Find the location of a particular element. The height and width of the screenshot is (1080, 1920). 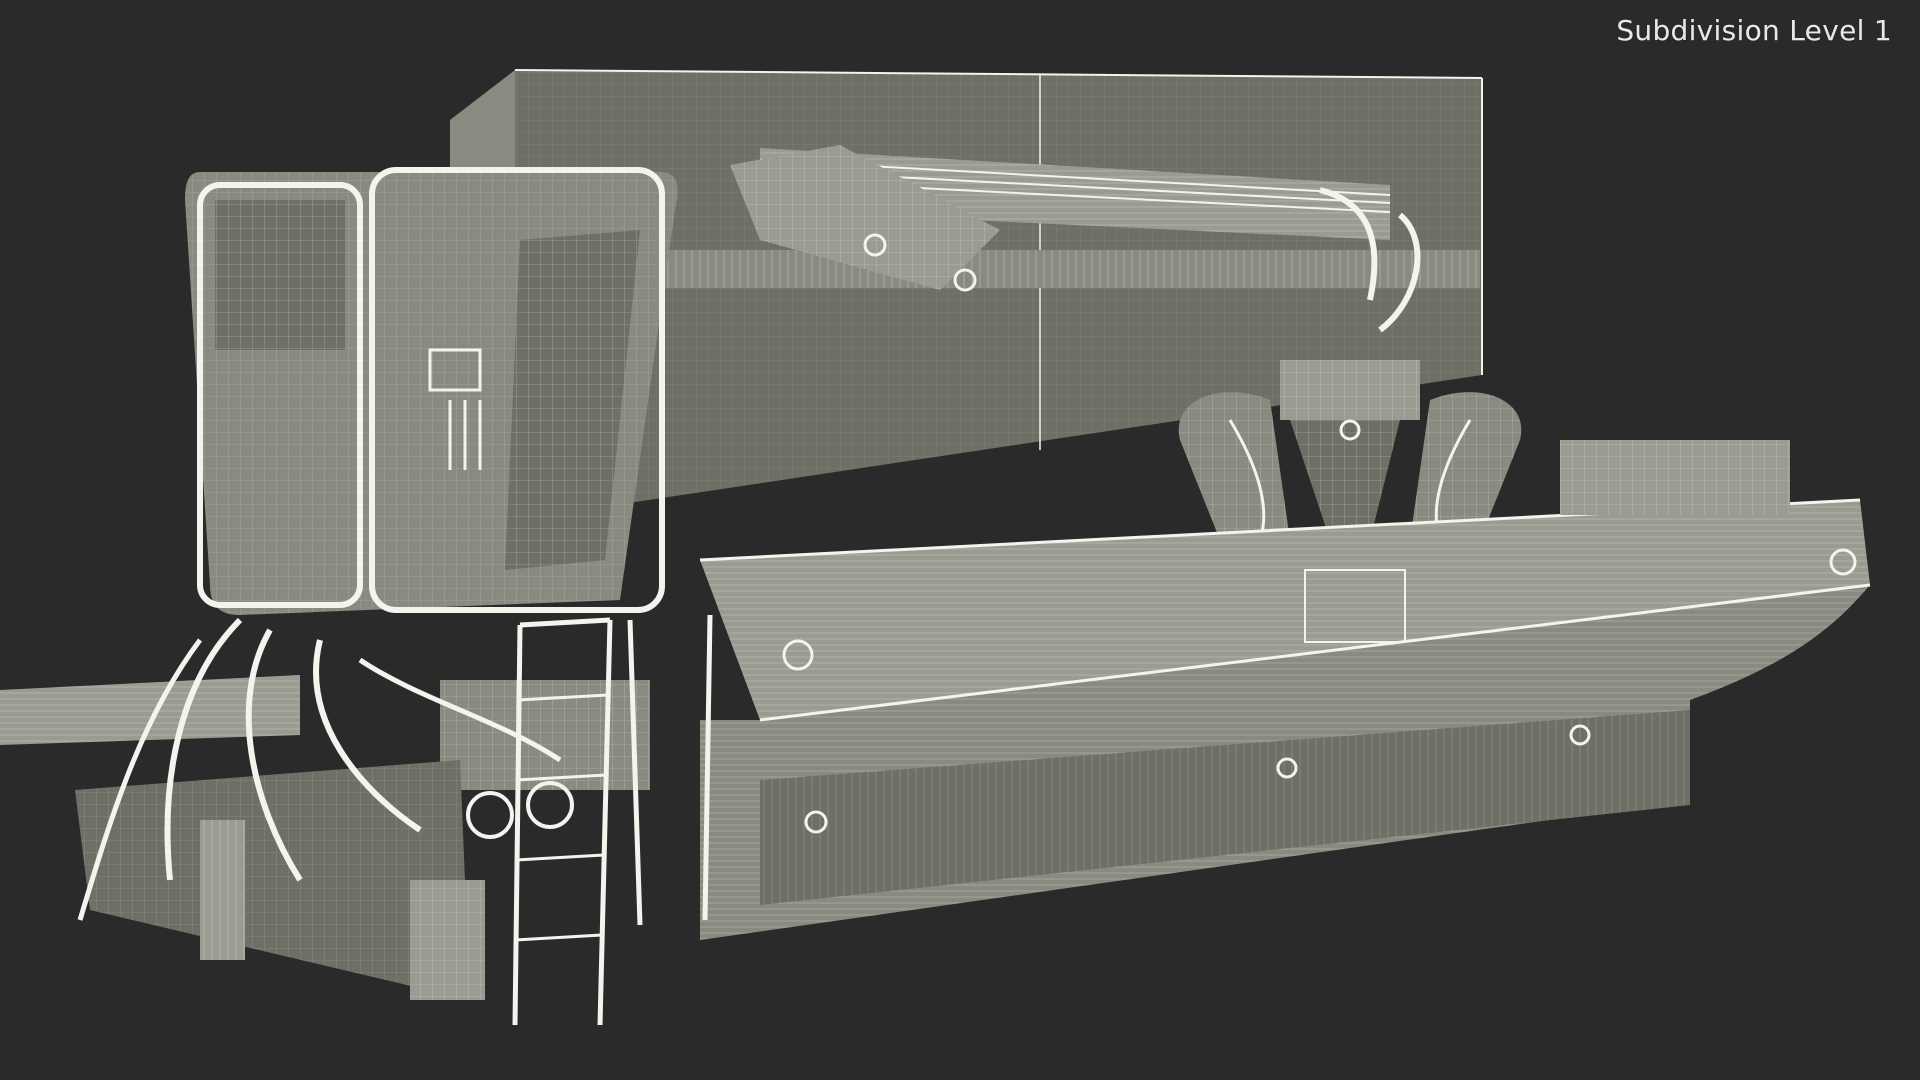

left-pipe is located at coordinates (150, 710).